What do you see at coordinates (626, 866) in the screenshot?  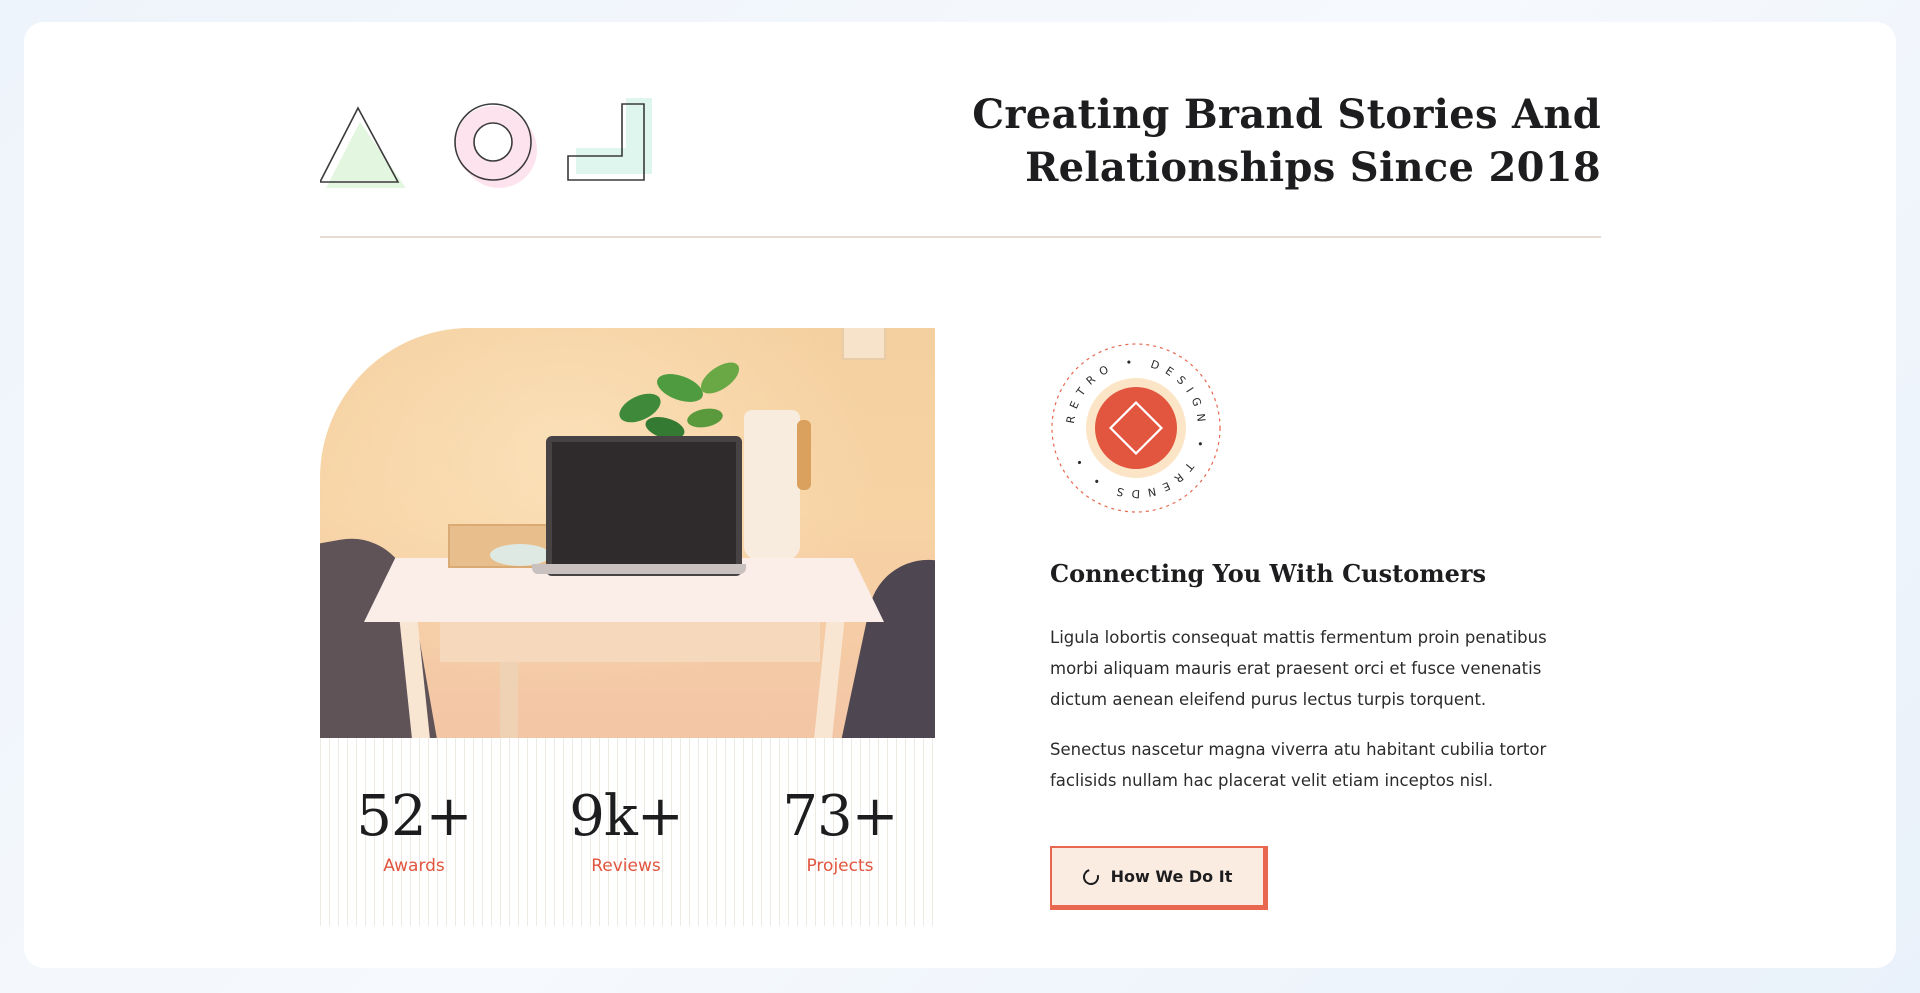 I see `stat-label: Reviews` at bounding box center [626, 866].